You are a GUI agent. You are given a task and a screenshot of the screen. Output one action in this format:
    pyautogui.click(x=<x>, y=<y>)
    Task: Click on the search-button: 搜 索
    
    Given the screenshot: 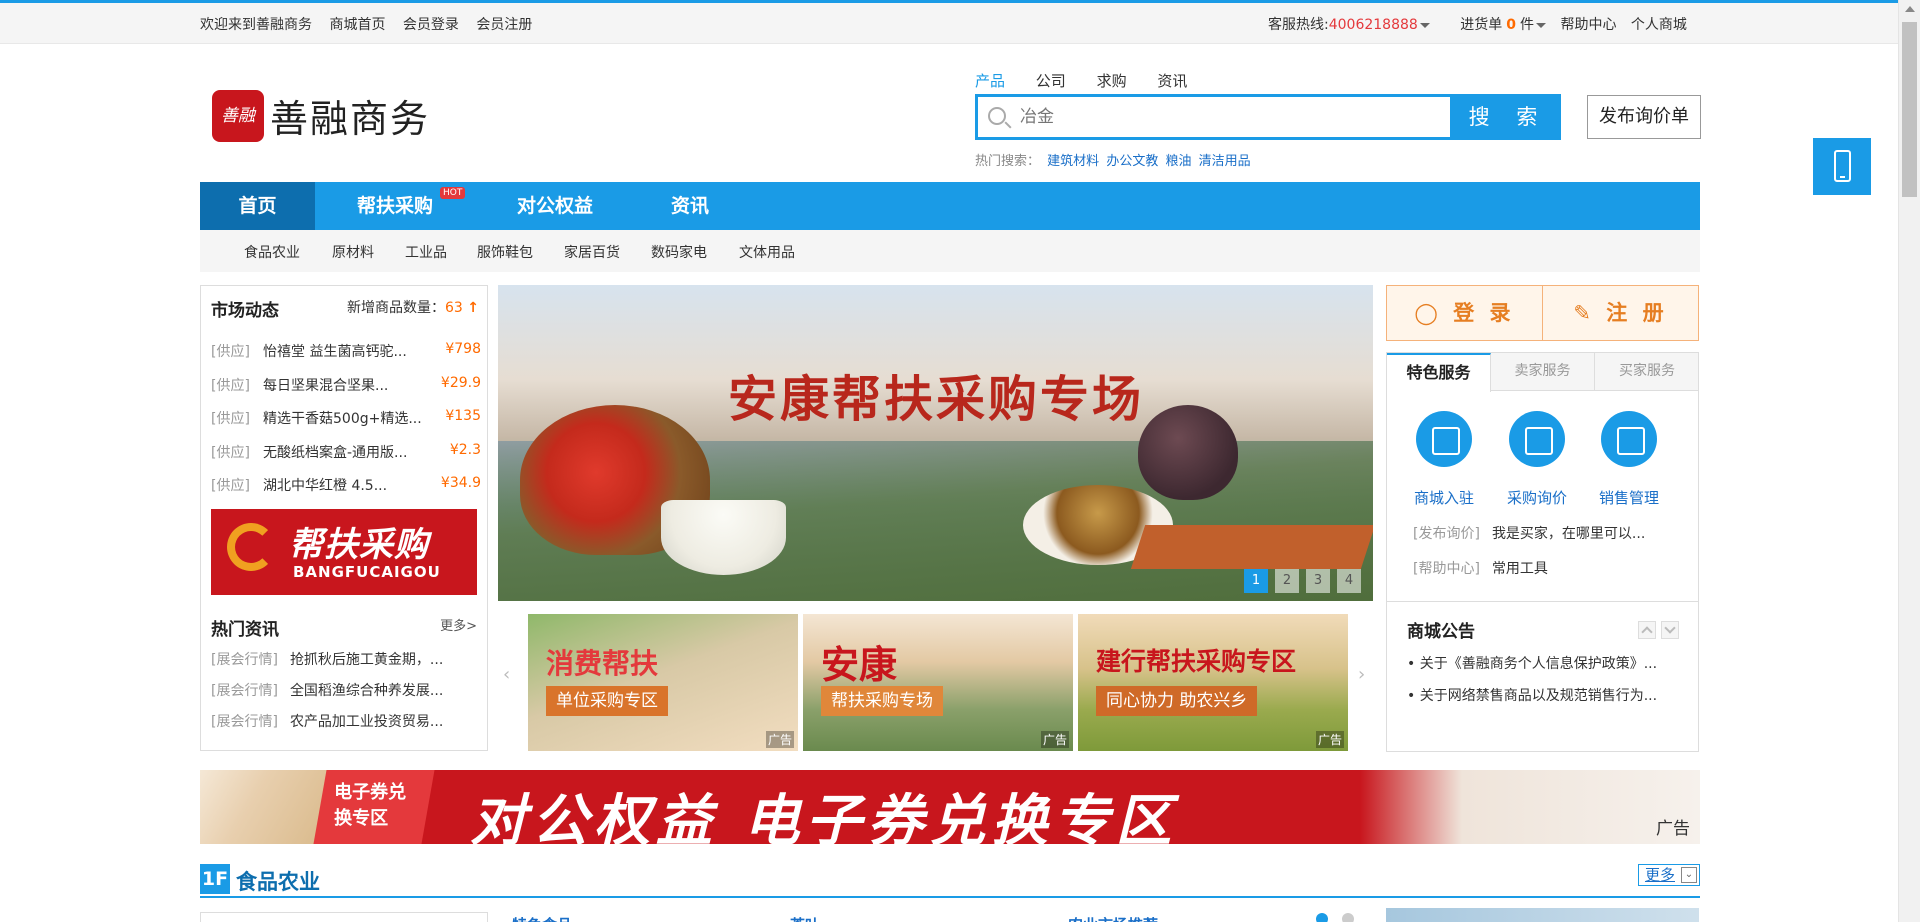 What is the action you would take?
    pyautogui.click(x=1504, y=117)
    